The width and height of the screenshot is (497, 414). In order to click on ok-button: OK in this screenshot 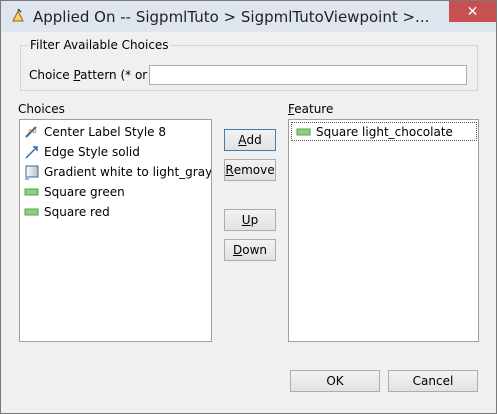, I will do `click(335, 381)`.